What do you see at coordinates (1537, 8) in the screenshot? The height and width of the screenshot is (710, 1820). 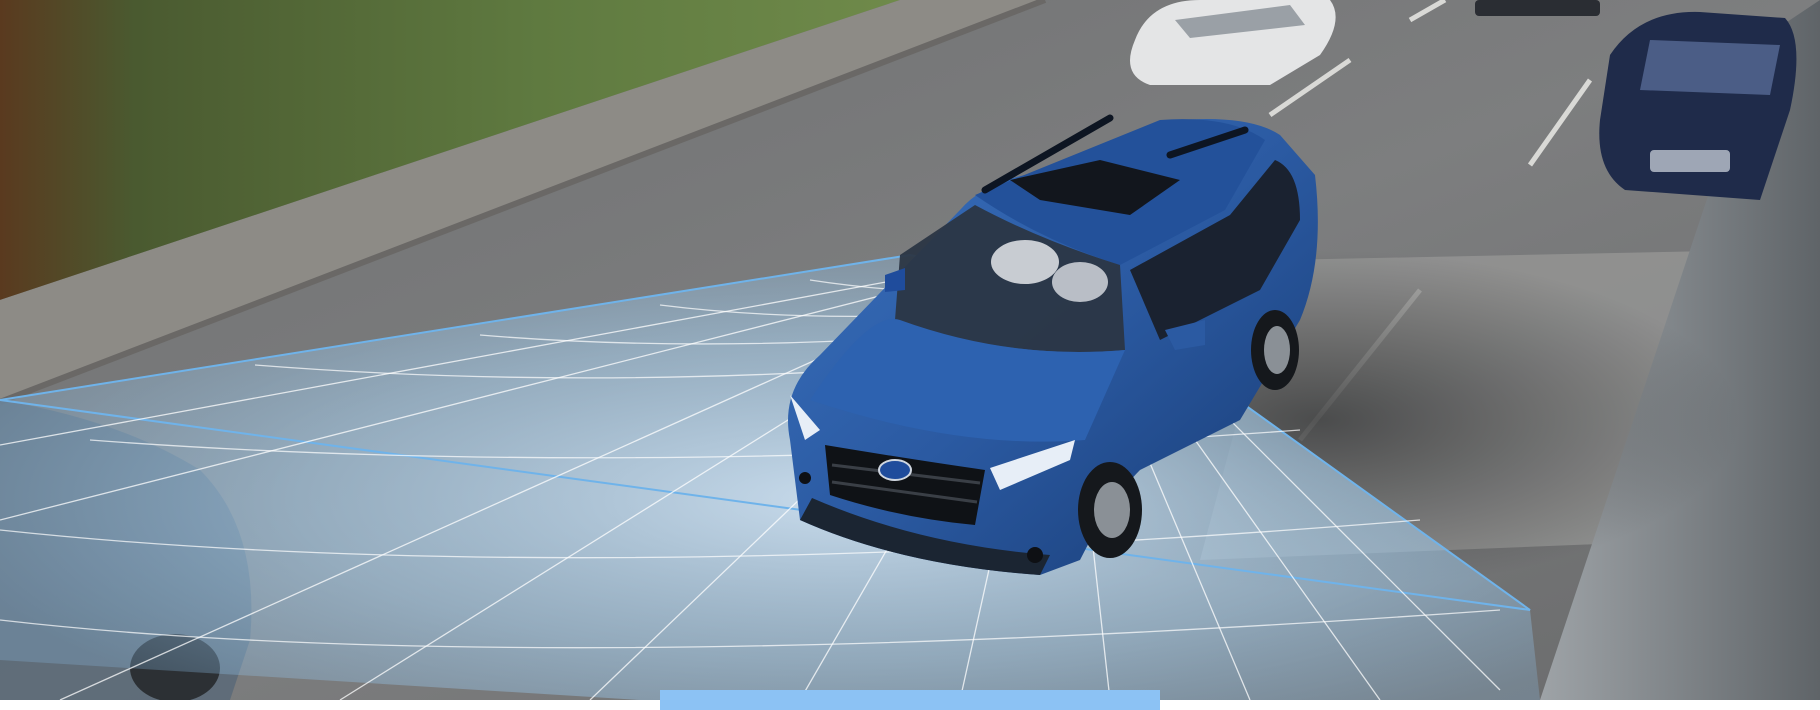 I see `dark-car-top` at bounding box center [1537, 8].